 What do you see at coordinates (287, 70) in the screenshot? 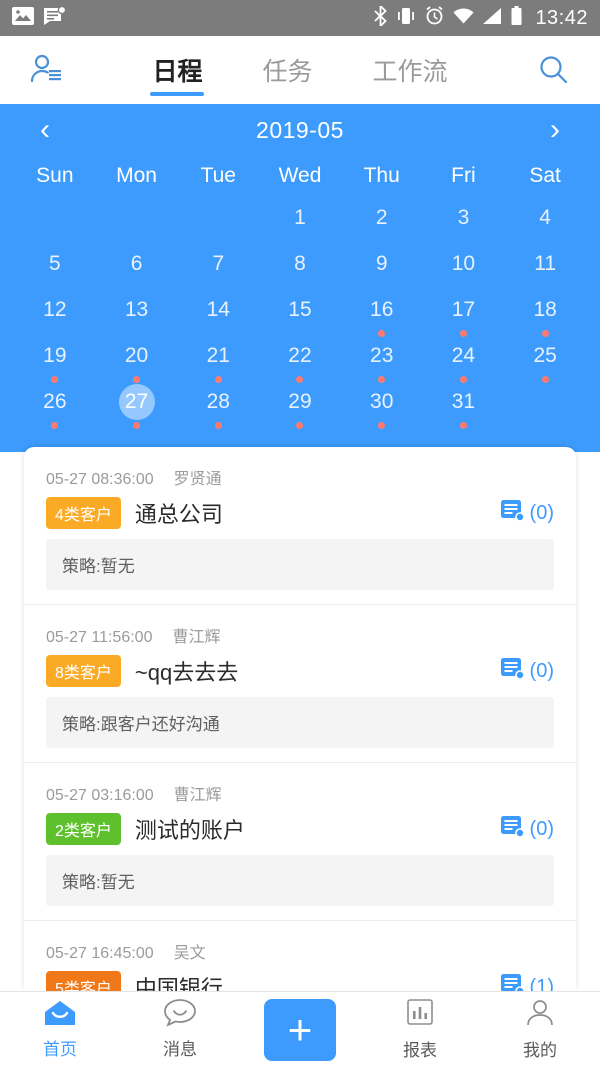
I see `tab-task: 任务` at bounding box center [287, 70].